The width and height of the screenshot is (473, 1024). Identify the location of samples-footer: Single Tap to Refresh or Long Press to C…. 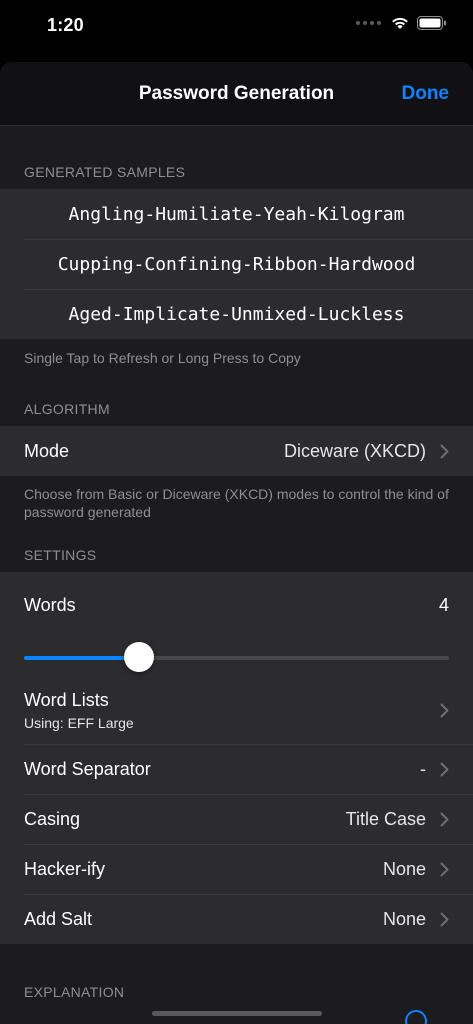
(162, 358).